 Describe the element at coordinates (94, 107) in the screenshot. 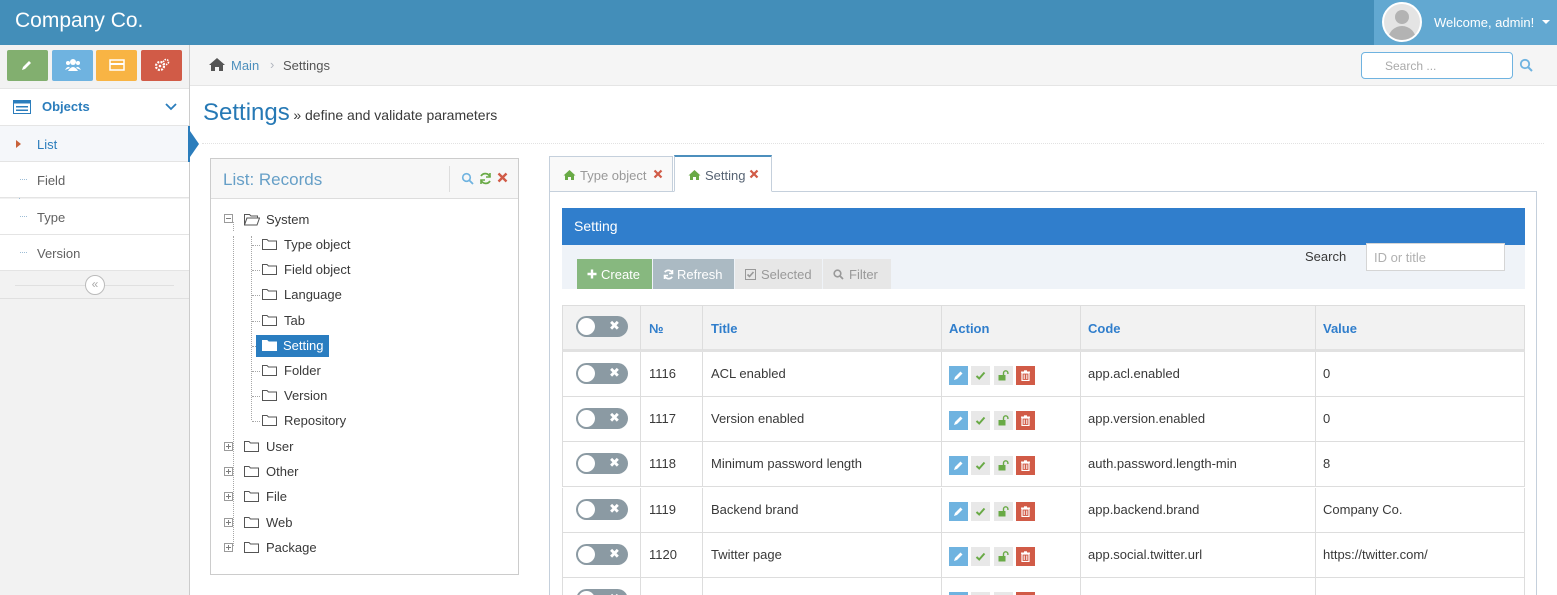

I see `sidebar-section-objects: Objects` at that location.